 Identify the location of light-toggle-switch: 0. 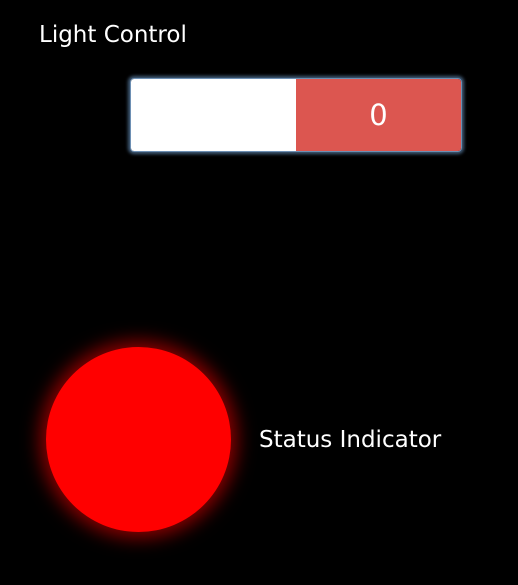
(296, 115).